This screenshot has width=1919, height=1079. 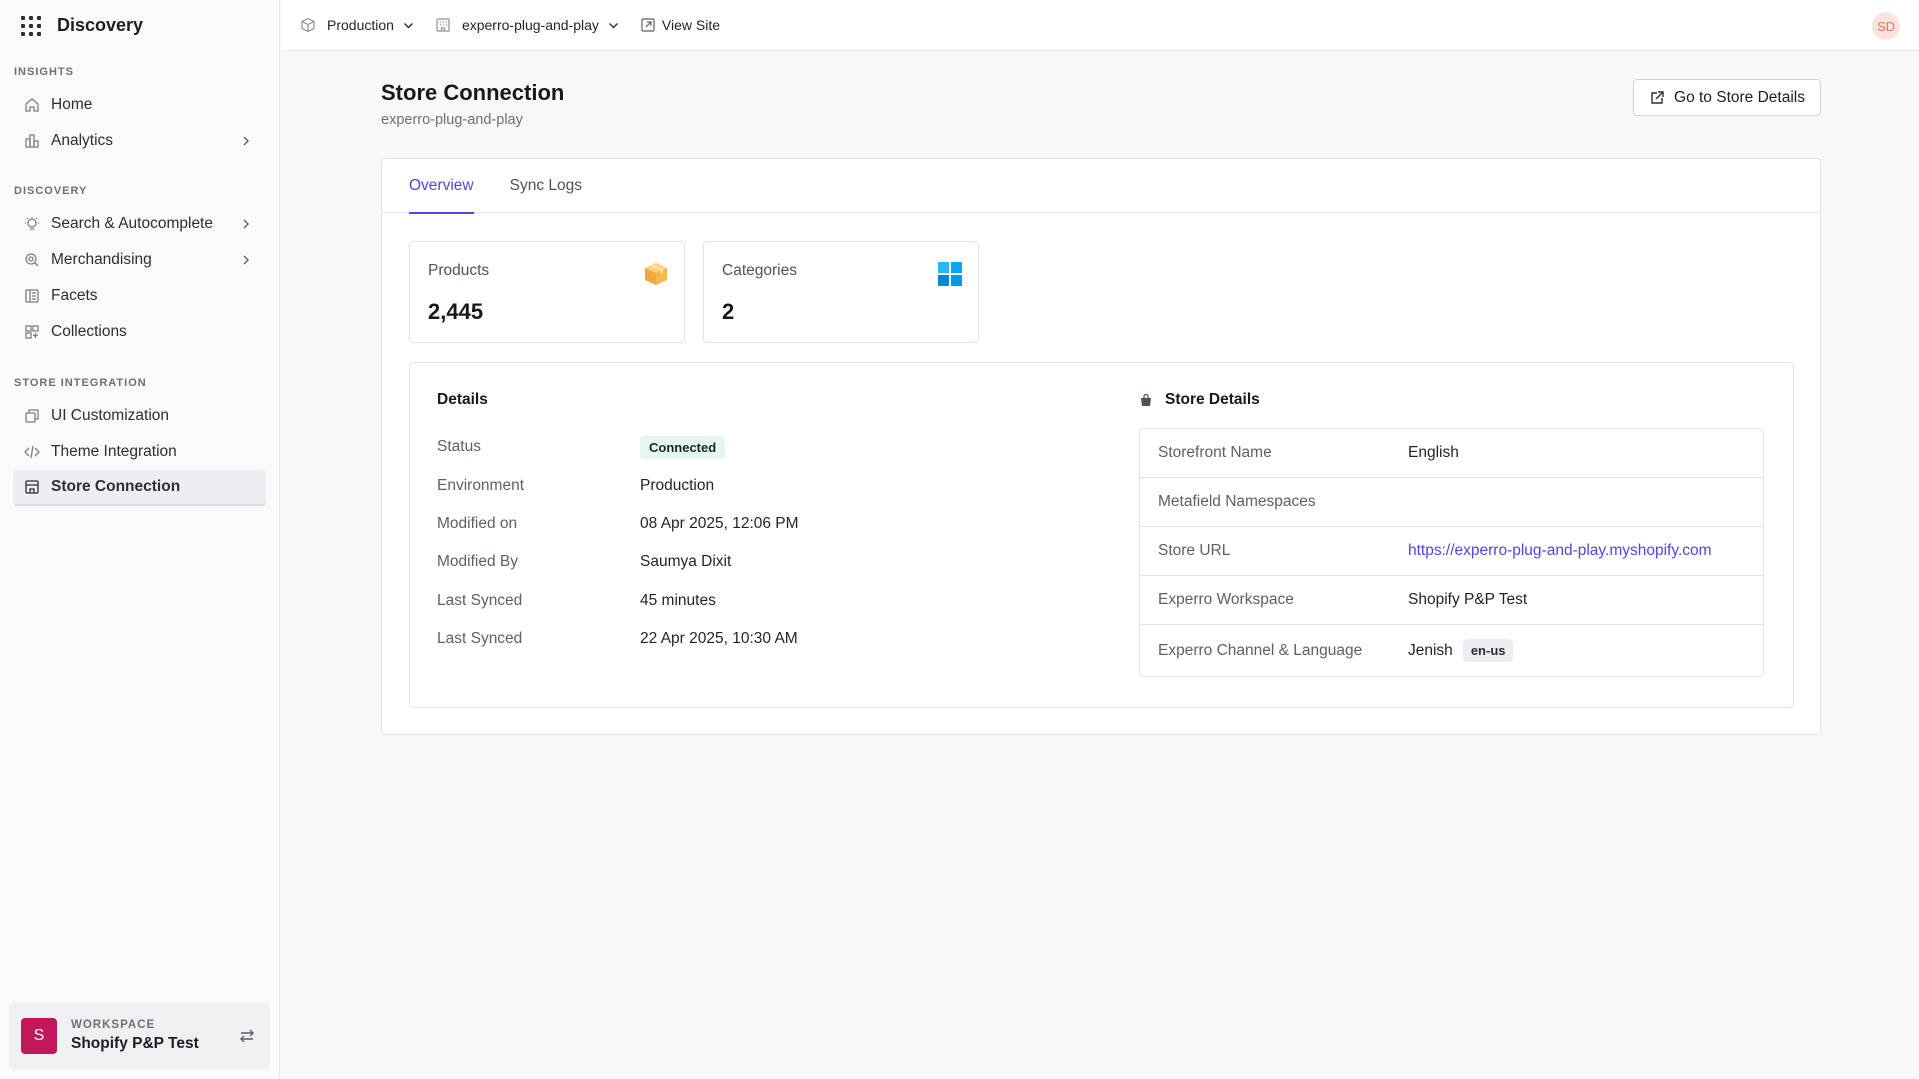 I want to click on table-row: Experro Channel & Language Jenish en-us, so click(x=1451, y=650).